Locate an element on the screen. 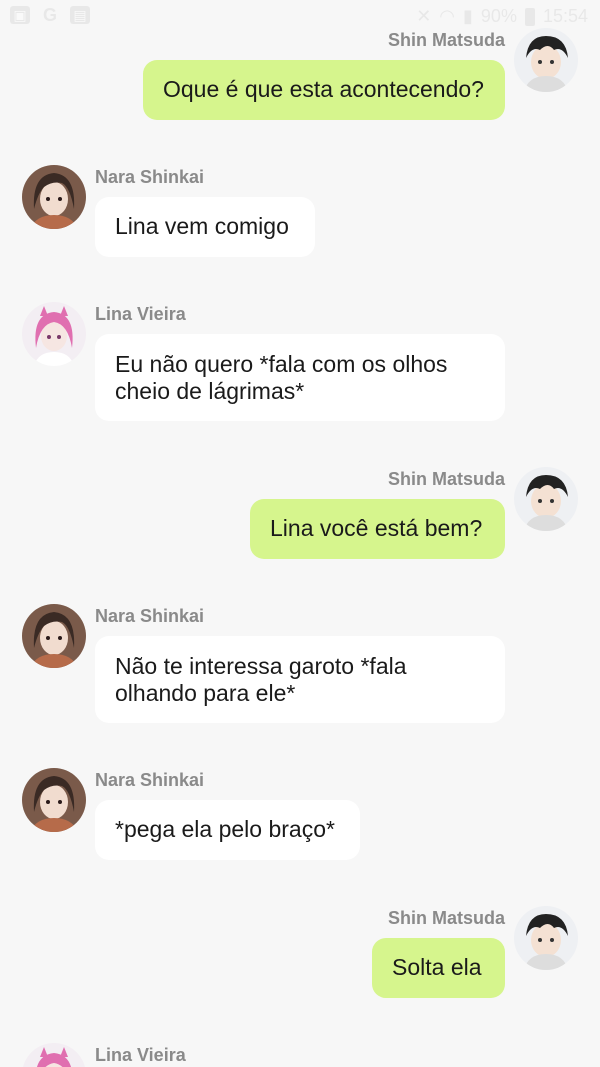 The height and width of the screenshot is (1067, 600). message-bubble: Lina vem comigo is located at coordinates (205, 227).